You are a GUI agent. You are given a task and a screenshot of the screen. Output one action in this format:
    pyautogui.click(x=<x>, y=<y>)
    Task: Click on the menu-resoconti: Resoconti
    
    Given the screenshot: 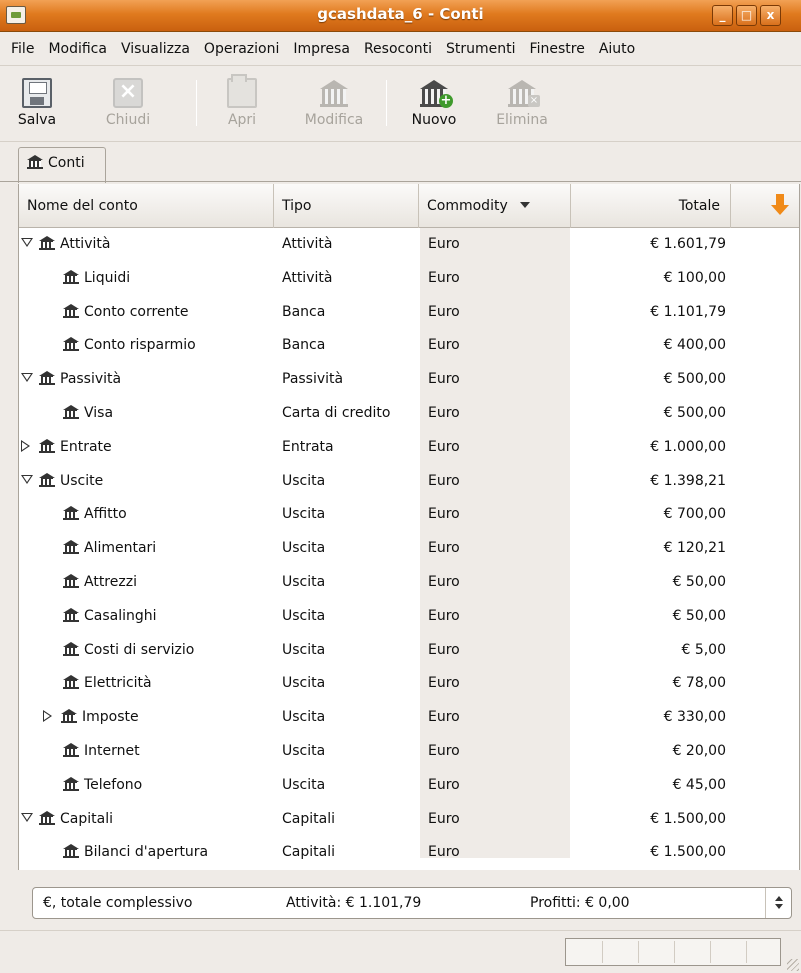 What is the action you would take?
    pyautogui.click(x=398, y=49)
    